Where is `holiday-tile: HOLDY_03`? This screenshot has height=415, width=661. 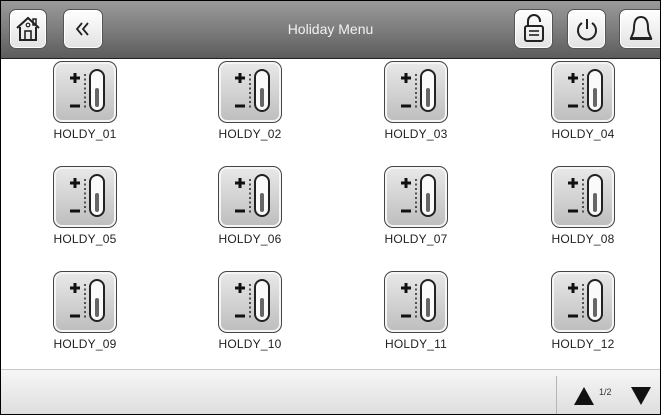 holiday-tile: HOLDY_03 is located at coordinates (416, 106).